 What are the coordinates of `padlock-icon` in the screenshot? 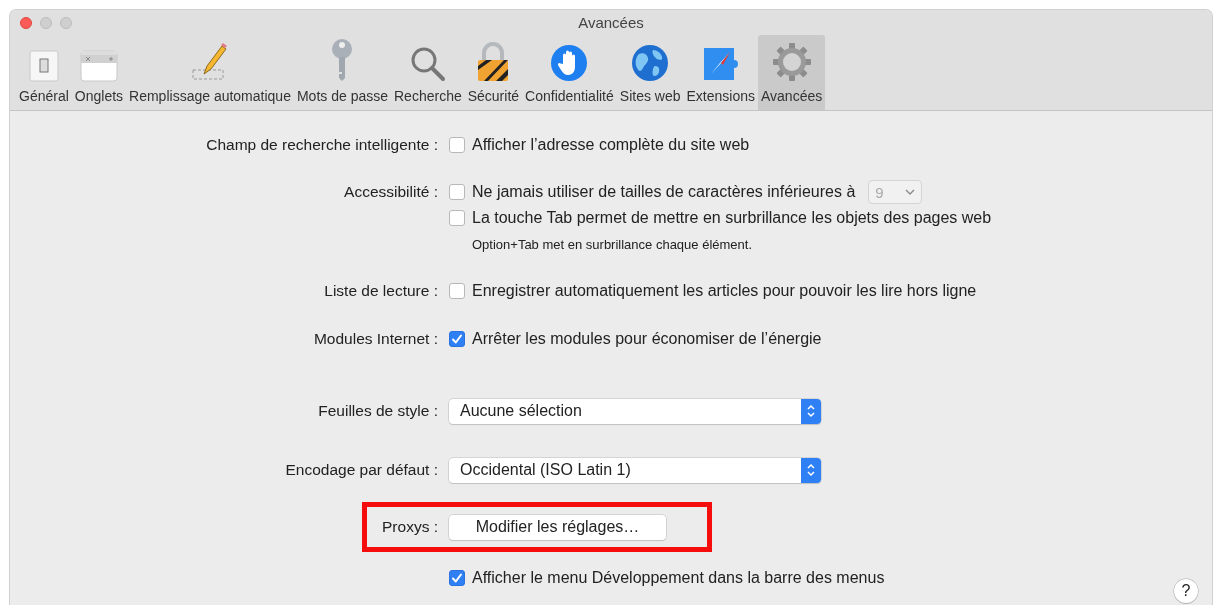 It's located at (493, 62).